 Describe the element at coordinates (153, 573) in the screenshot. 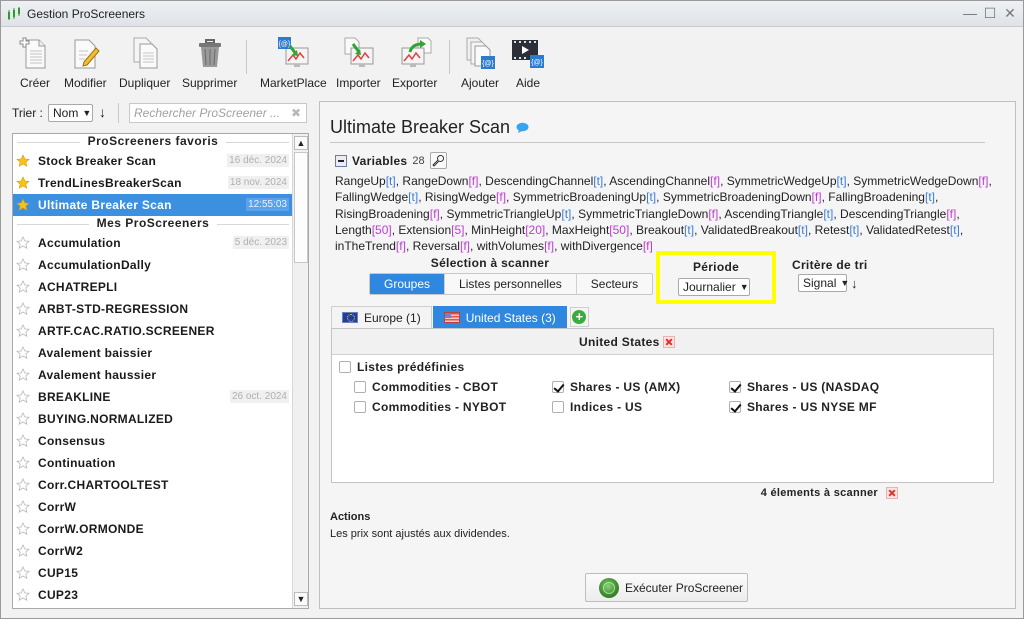

I see `list-item: CUP15` at that location.